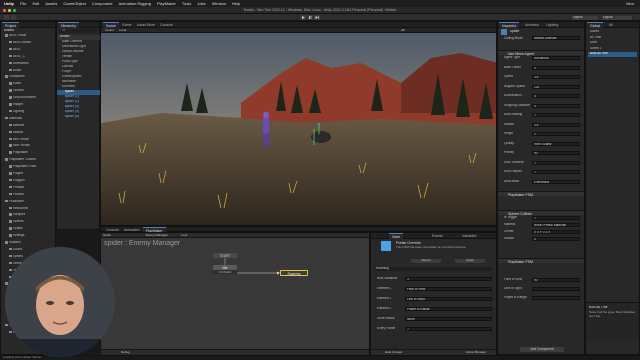 This screenshot has width=640, height=360. What do you see at coordinates (14, 202) in the screenshot?
I see `folder-item: ProBuilder` at bounding box center [14, 202].